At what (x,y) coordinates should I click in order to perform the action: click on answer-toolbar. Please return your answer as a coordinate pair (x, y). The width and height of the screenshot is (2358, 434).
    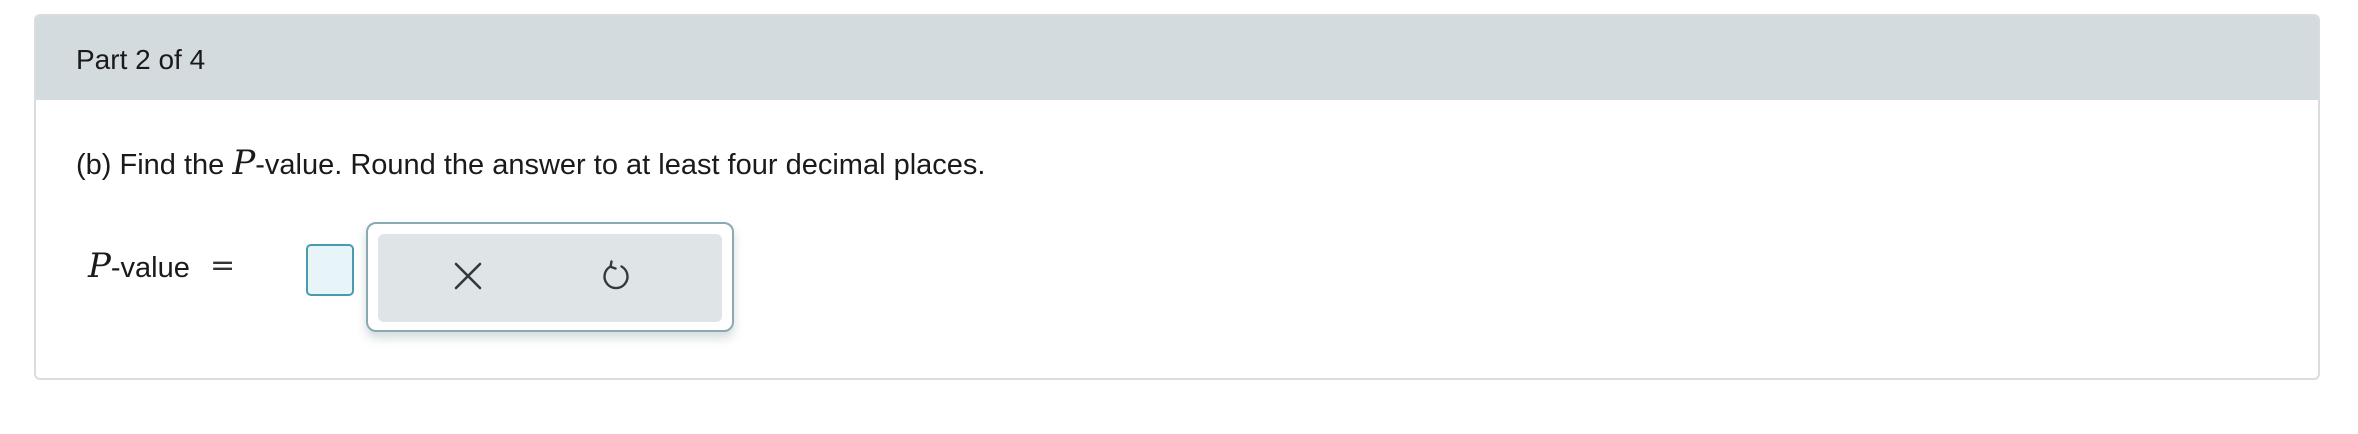
    Looking at the image, I should click on (550, 277).